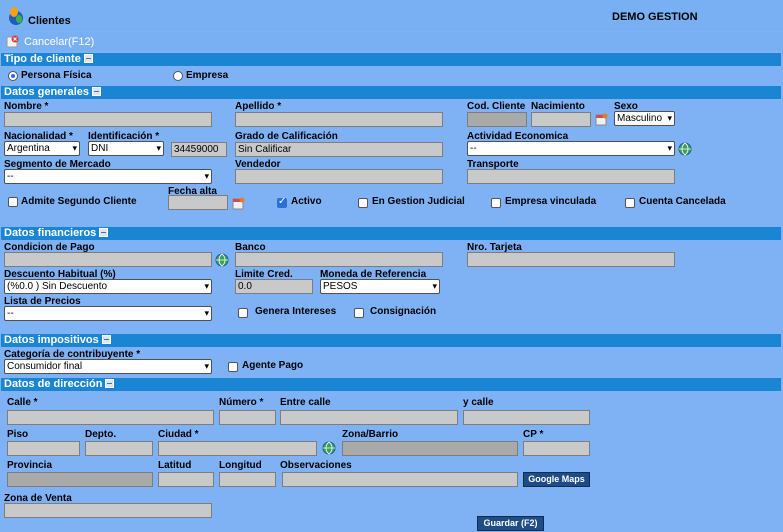  I want to click on depto-label: Depto., so click(101, 434).